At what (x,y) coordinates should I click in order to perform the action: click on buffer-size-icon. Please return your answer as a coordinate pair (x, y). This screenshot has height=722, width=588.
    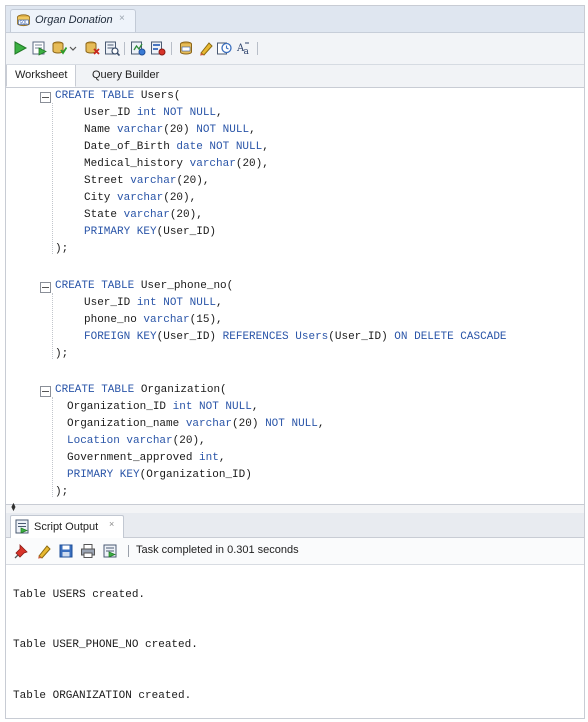
    Looking at the image, I should click on (110, 551).